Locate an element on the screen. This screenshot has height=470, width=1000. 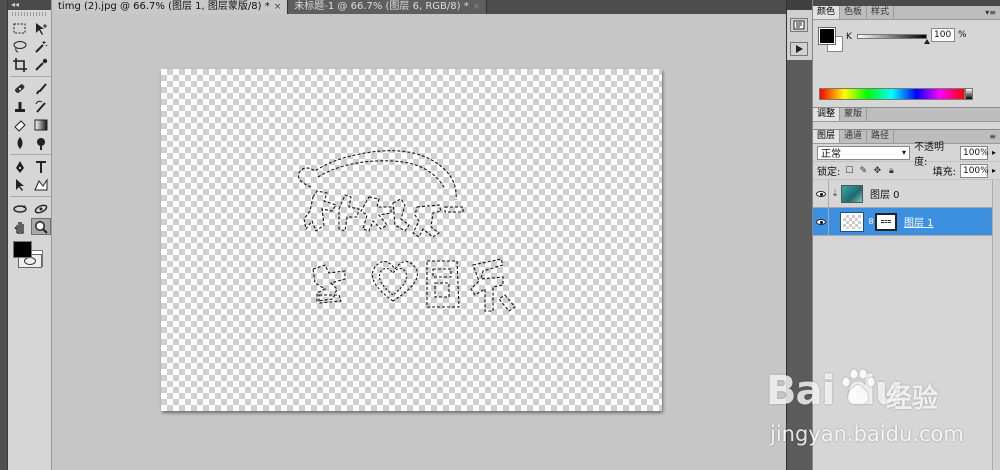
chain-link-icon: 8 is located at coordinates (871, 221).